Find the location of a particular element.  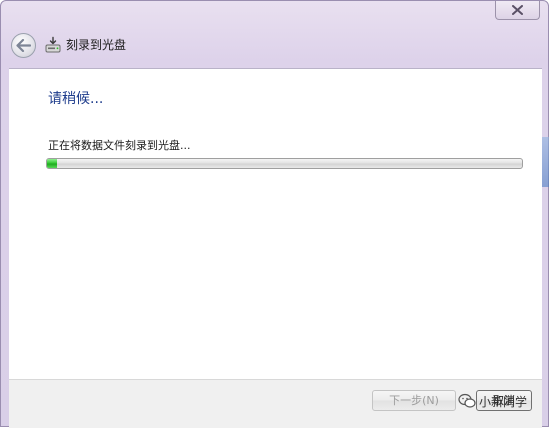

watermark-text: 小新同学 is located at coordinates (503, 401).